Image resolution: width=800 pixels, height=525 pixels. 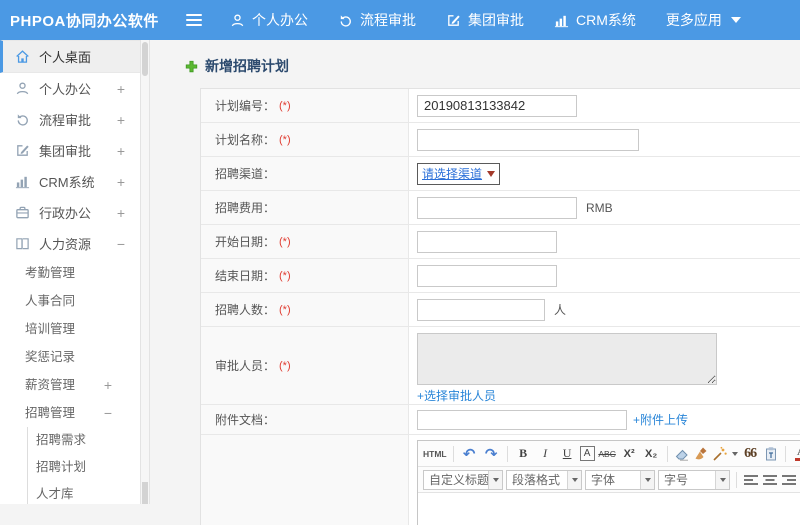 I want to click on attachment-upload-link: +附件上传, so click(x=660, y=419).